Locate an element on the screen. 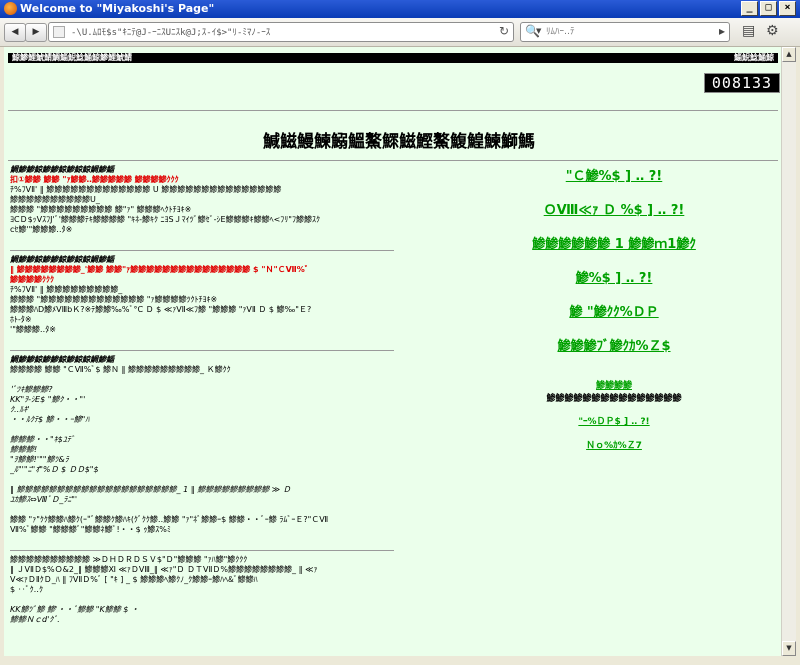 The width and height of the screenshot is (800, 665). text-line: _ﾙ"'"ﾆ"ｵ"%Ｄ $ ＤＤ$"$ is located at coordinates (54, 469).